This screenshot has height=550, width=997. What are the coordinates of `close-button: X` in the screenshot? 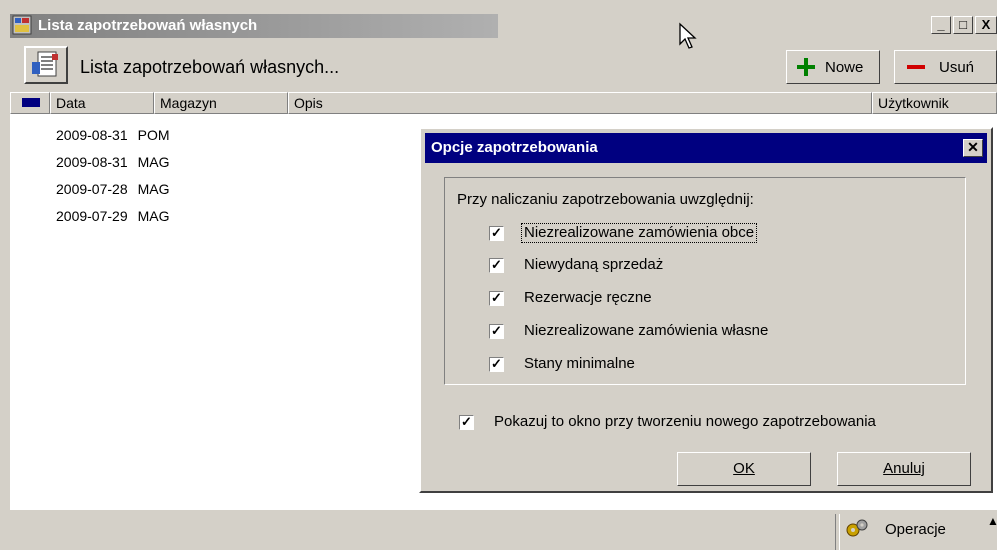 It's located at (986, 25).